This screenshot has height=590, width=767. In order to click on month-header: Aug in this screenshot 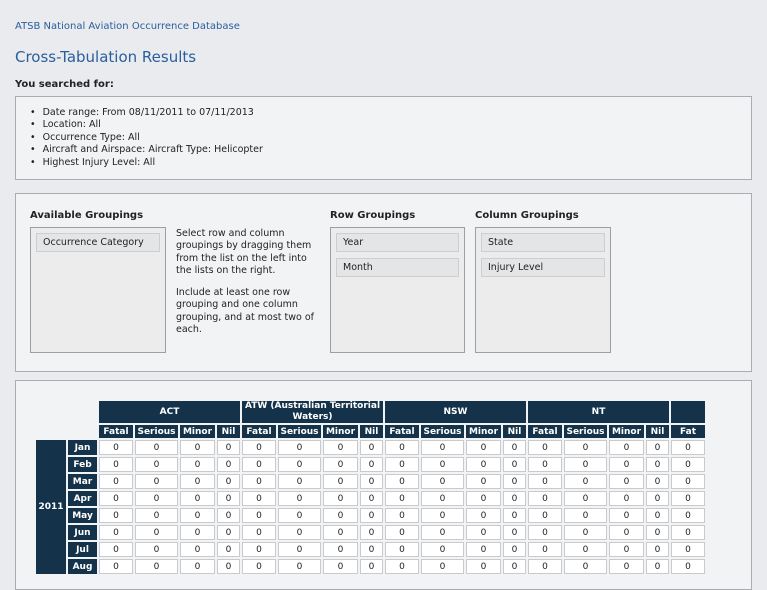, I will do `click(82, 566)`.